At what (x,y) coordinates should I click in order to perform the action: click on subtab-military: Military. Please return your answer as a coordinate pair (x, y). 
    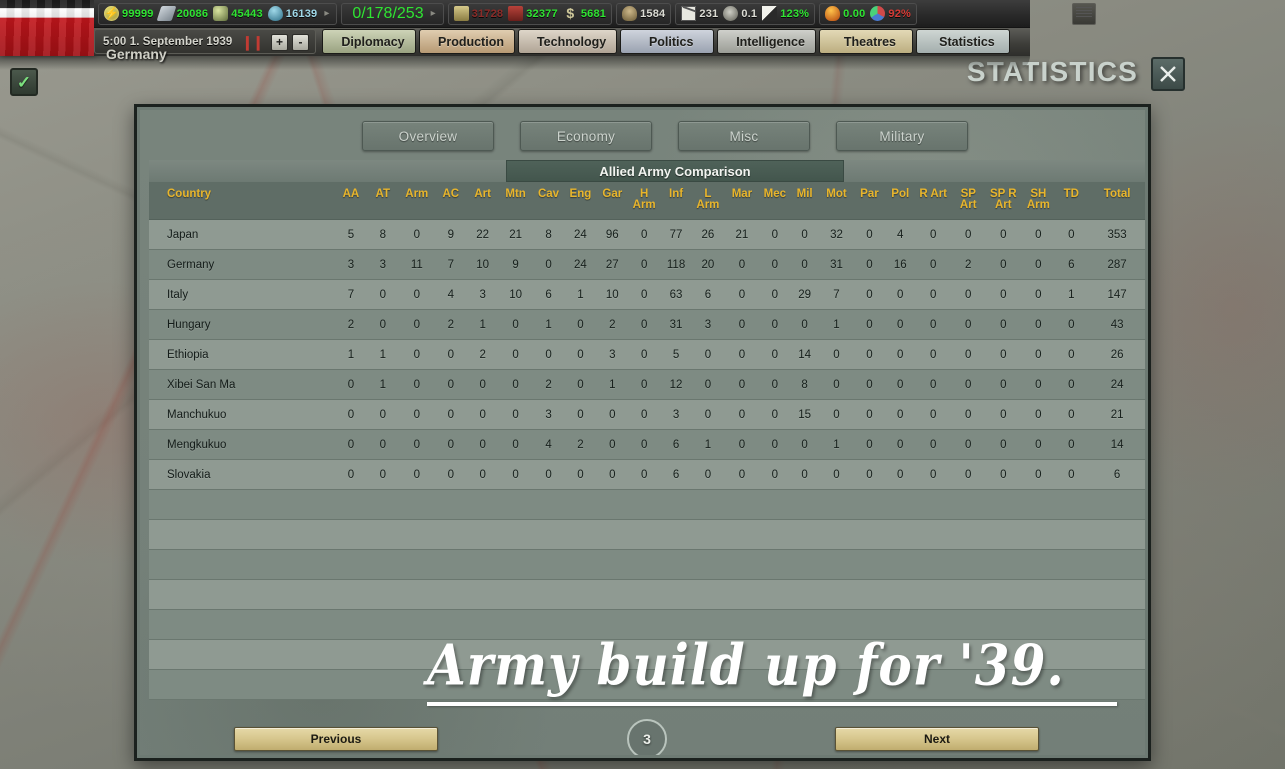
    Looking at the image, I should click on (902, 136).